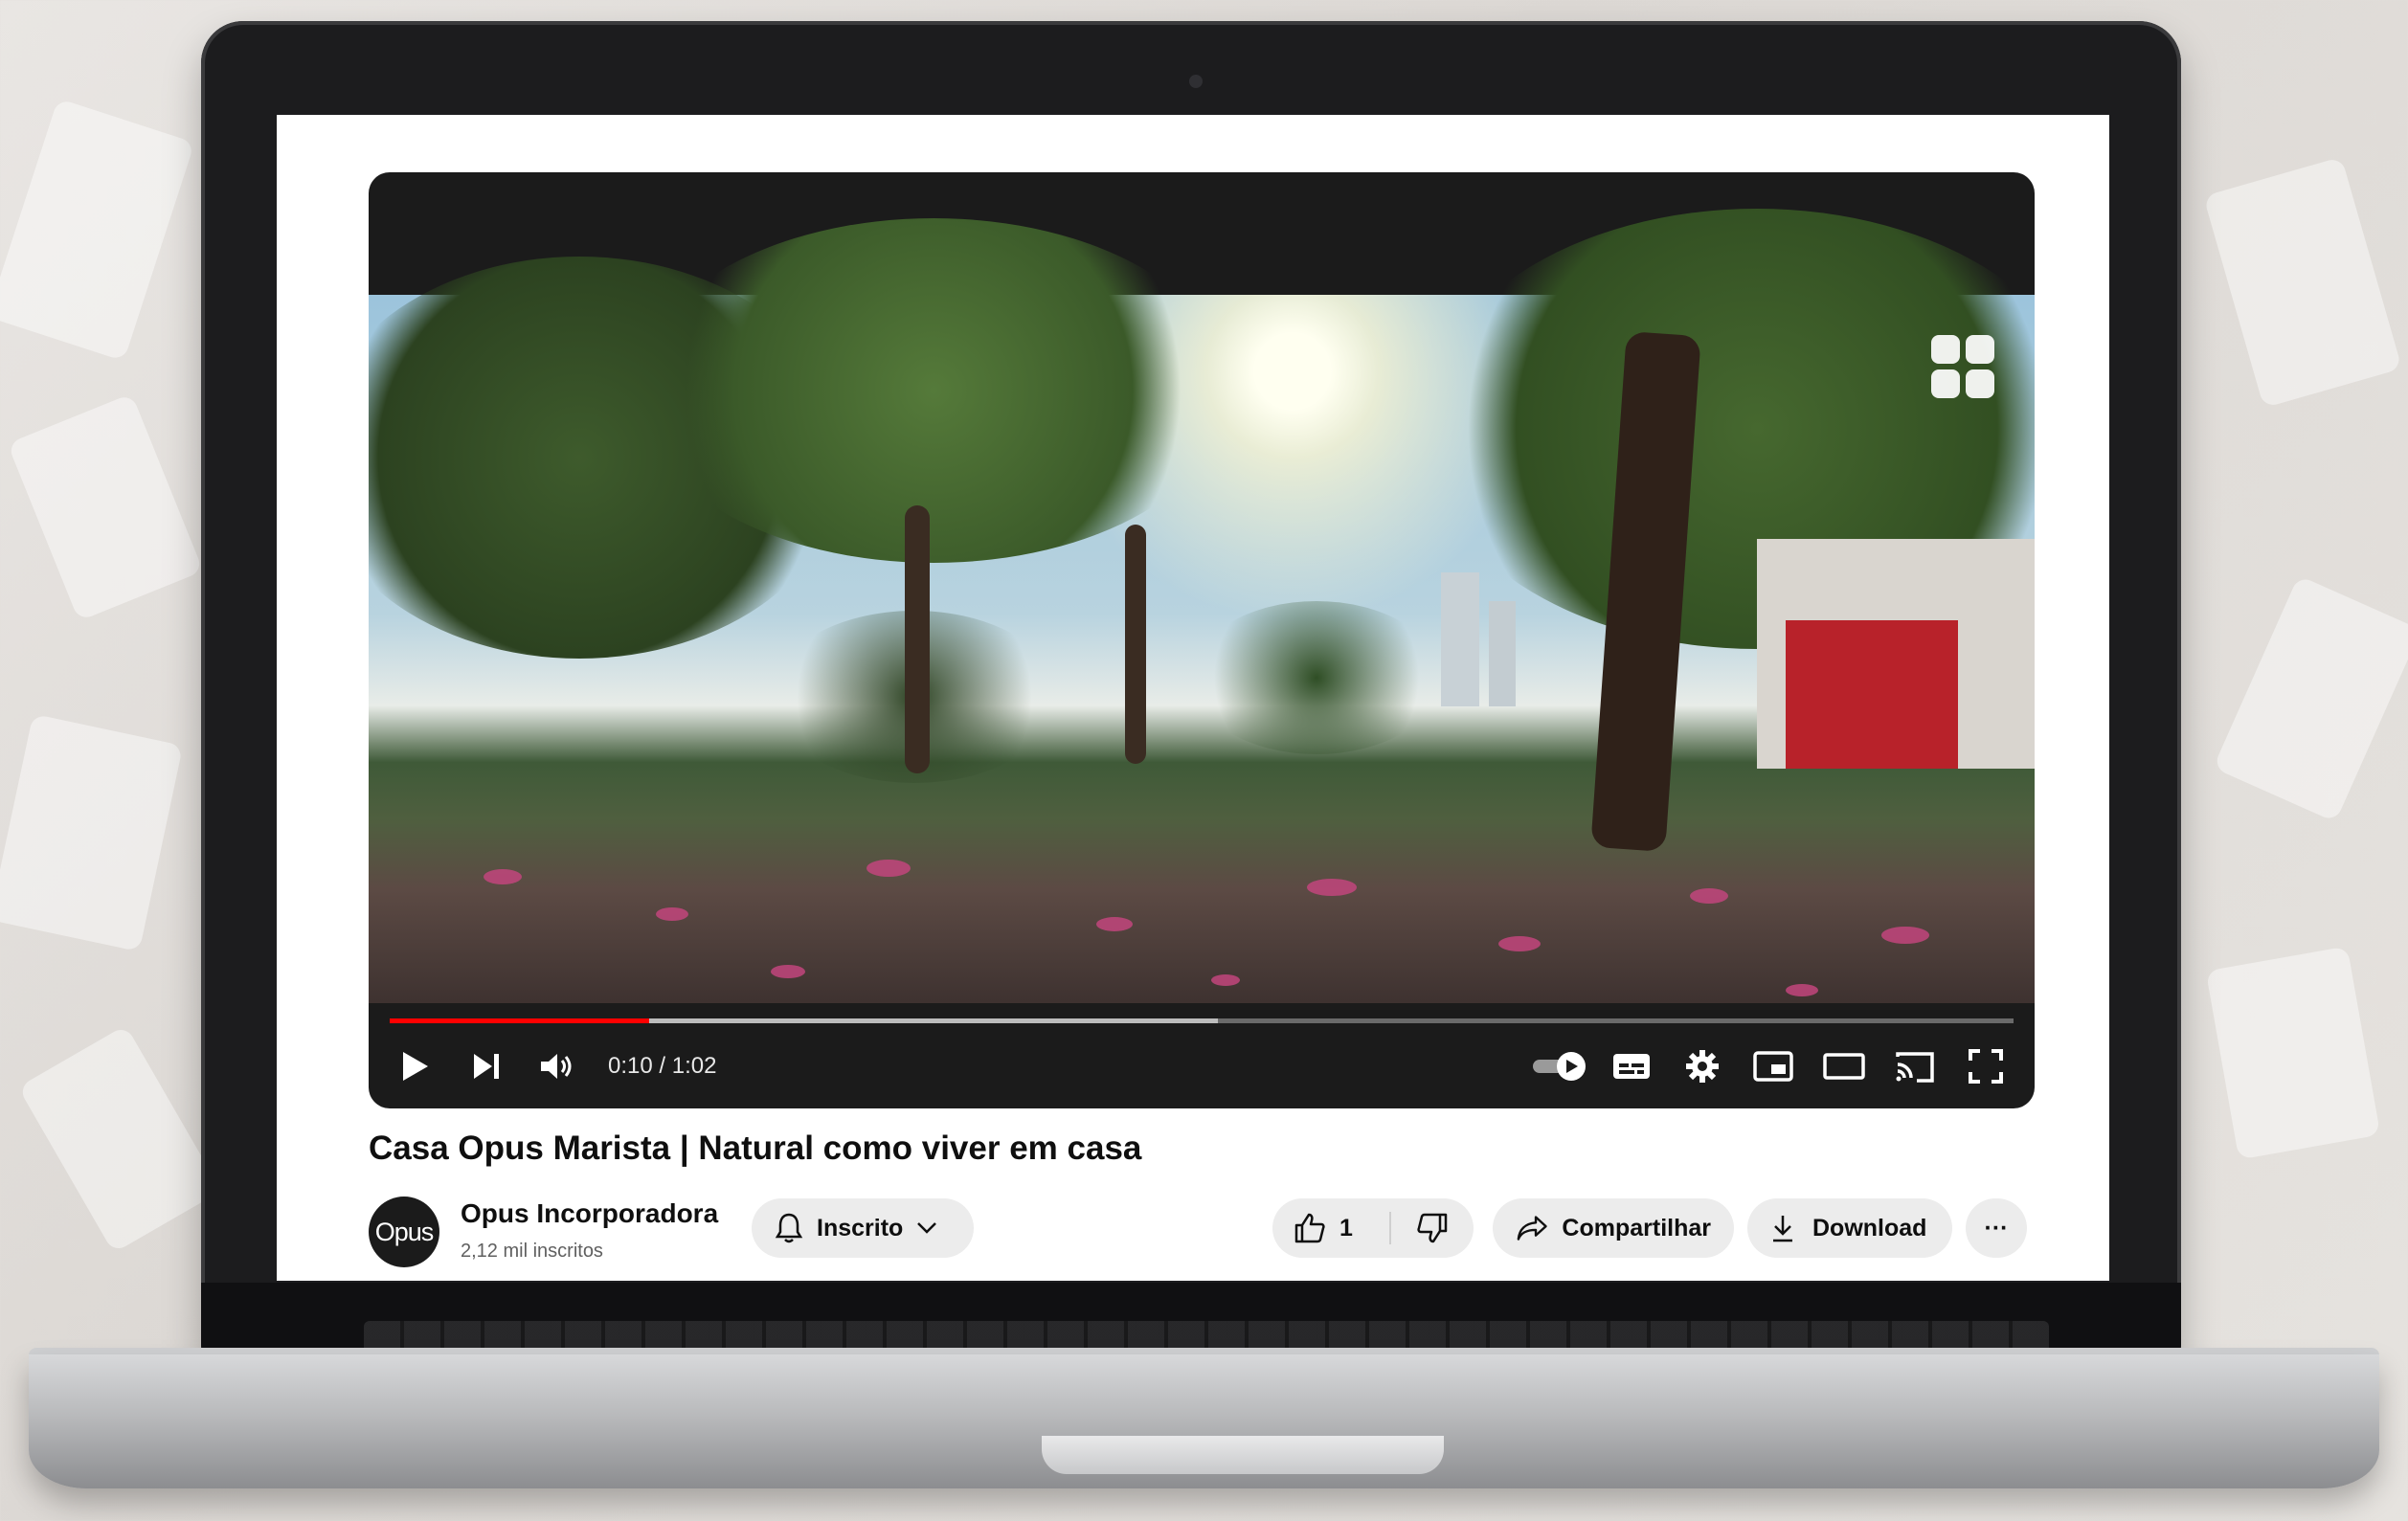  Describe the element at coordinates (1782, 1229) in the screenshot. I see `download-icon` at that location.